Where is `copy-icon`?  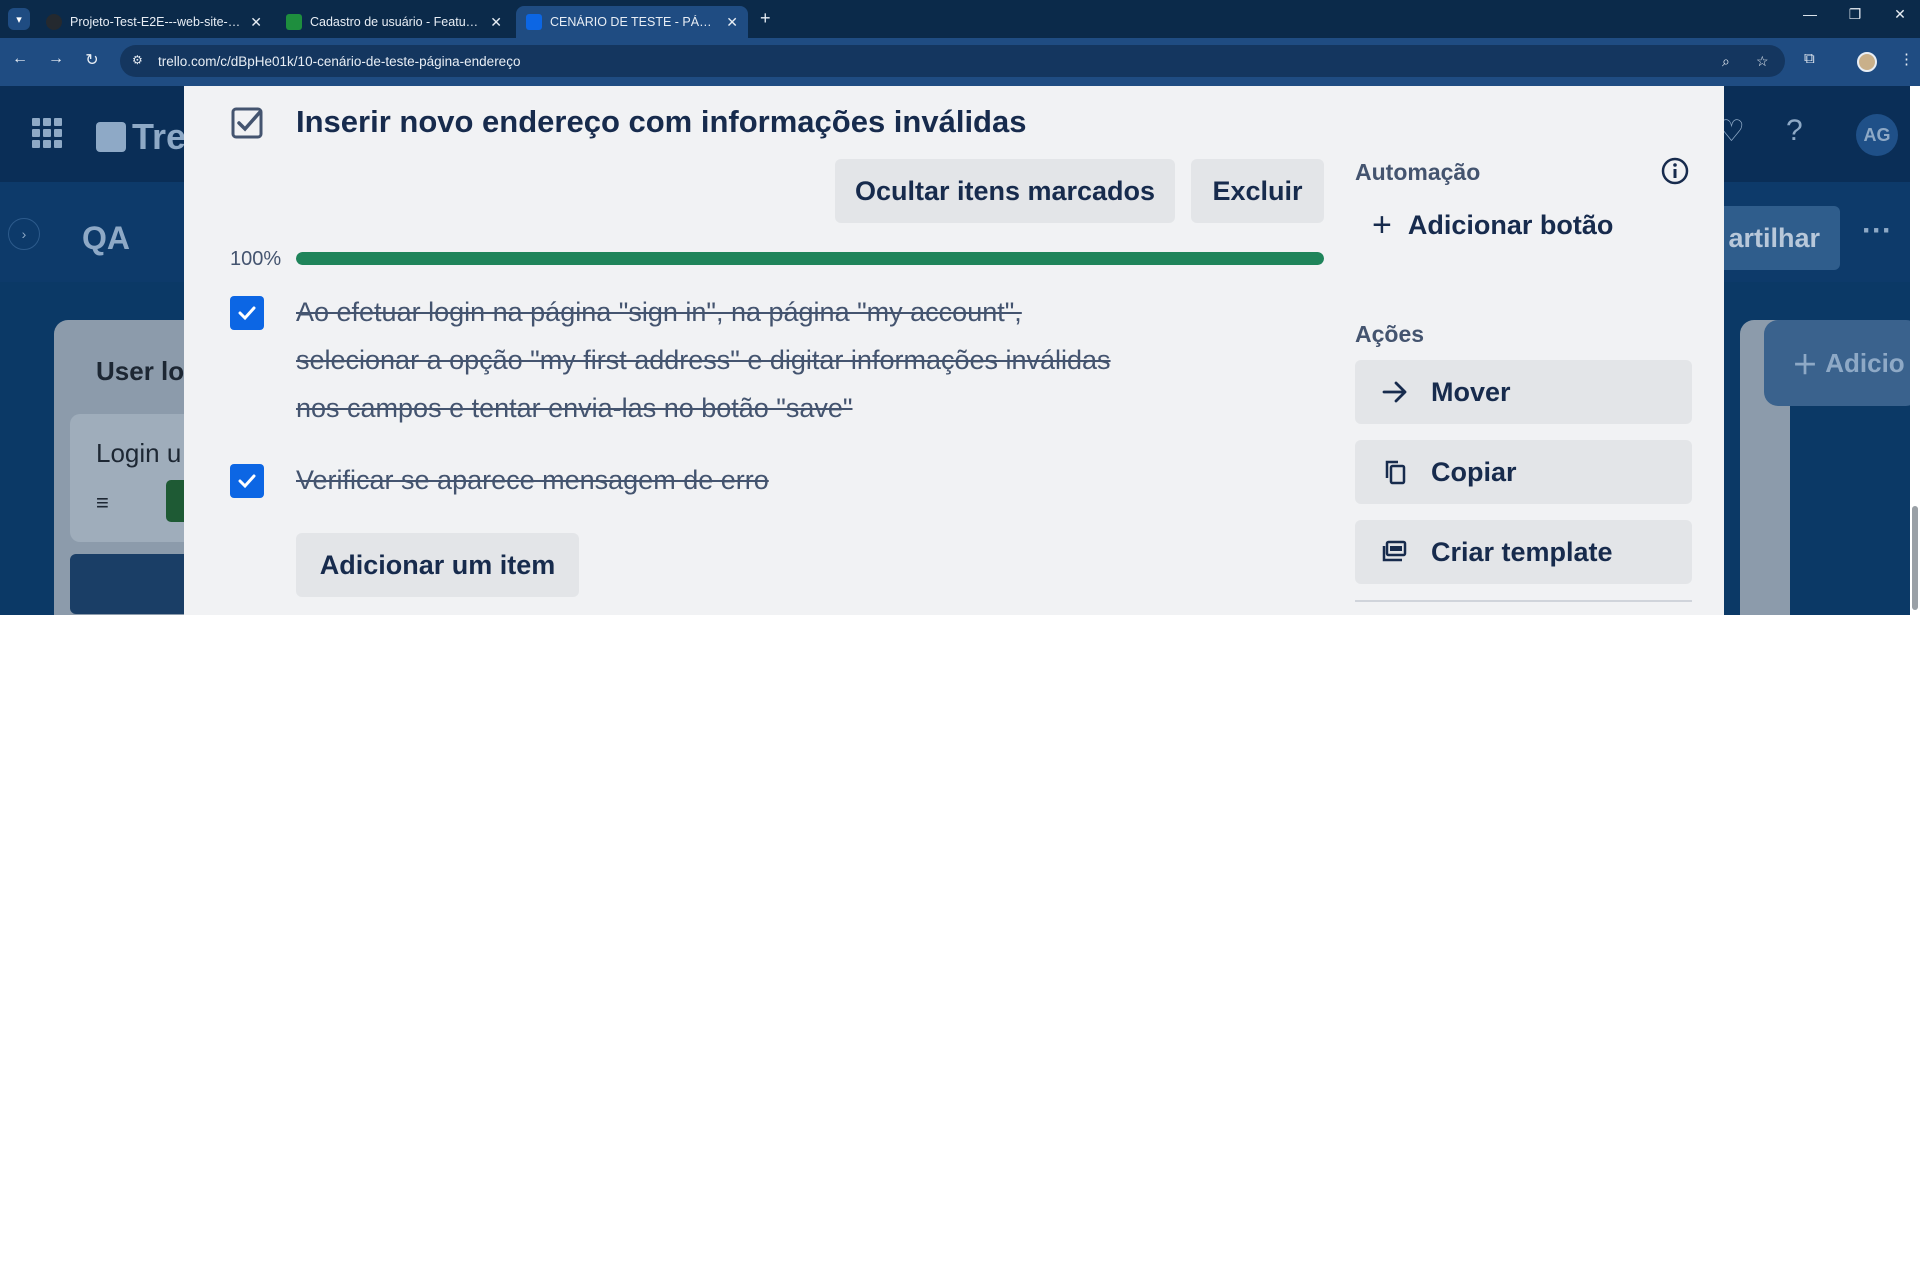
copy-icon is located at coordinates (1395, 472).